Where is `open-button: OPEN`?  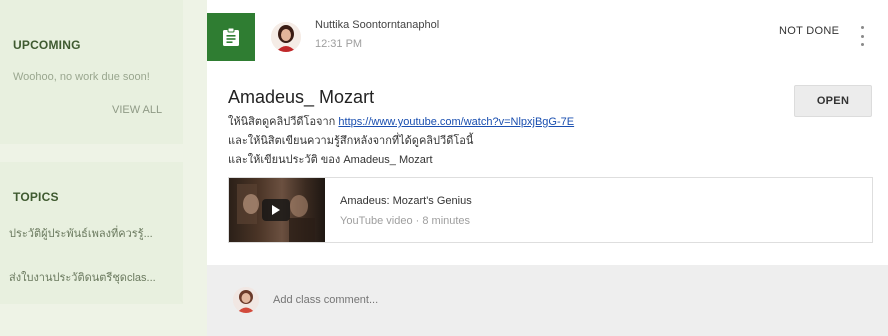 open-button: OPEN is located at coordinates (833, 101).